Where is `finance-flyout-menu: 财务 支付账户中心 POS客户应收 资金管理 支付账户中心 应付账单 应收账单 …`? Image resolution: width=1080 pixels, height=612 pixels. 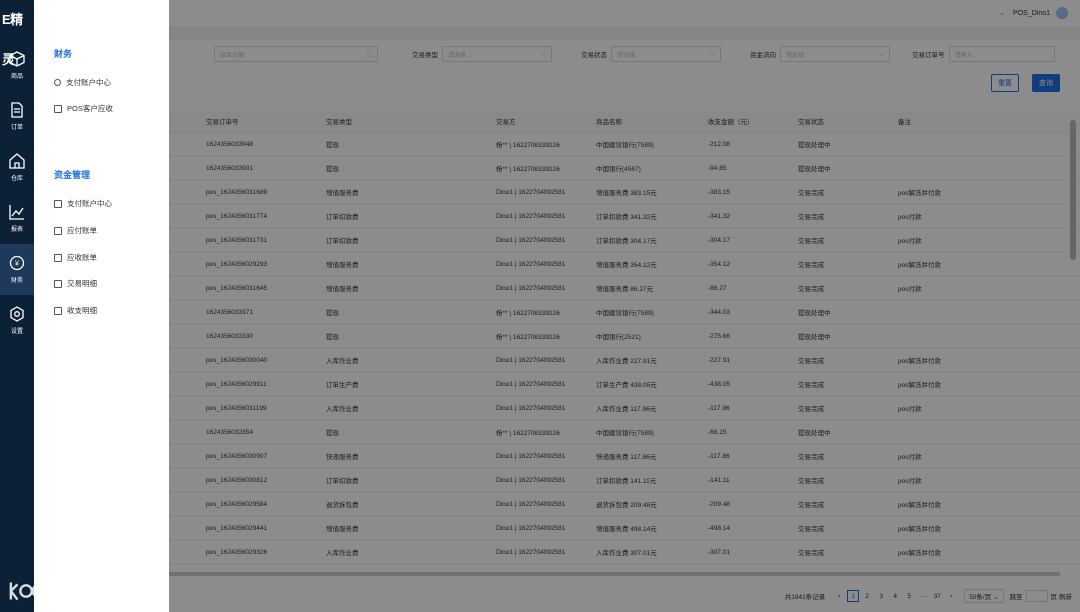
finance-flyout-menu: 财务 支付账户中心 POS客户应收 资金管理 支付账户中心 应付账单 应收账单 … is located at coordinates (101, 306).